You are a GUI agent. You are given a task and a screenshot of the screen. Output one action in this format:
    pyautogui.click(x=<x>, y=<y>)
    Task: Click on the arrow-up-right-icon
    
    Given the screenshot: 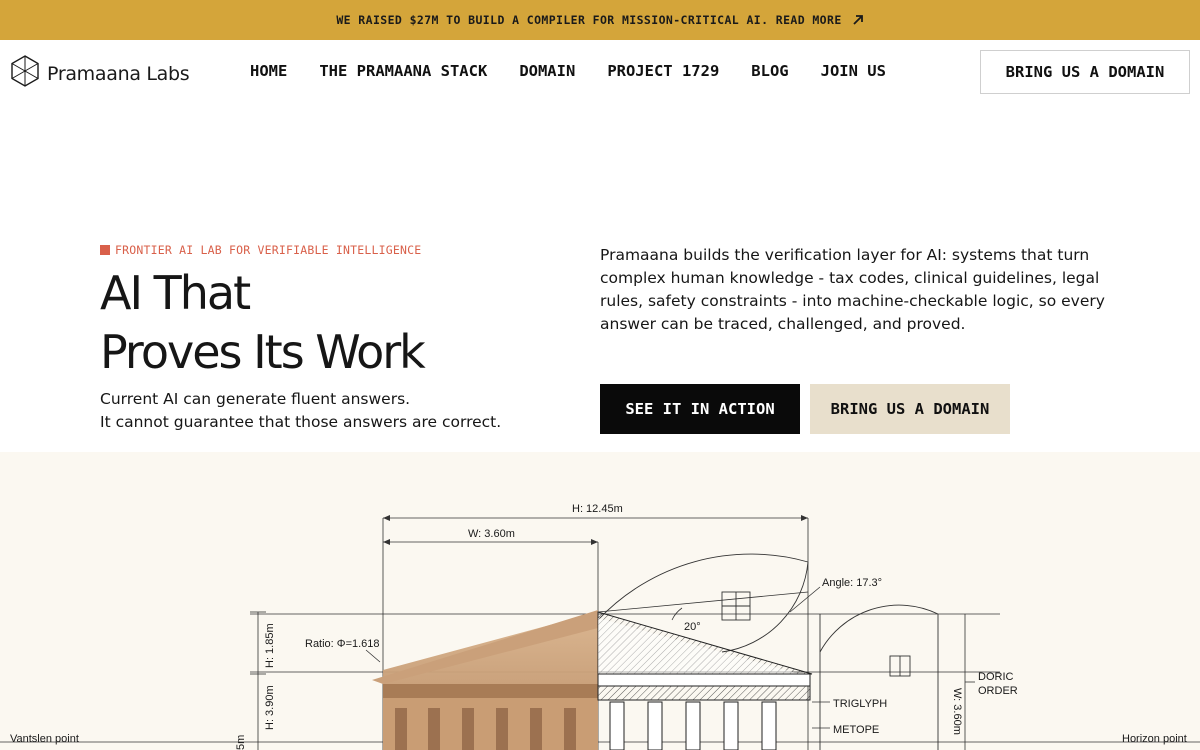 What is the action you would take?
    pyautogui.click(x=858, y=20)
    